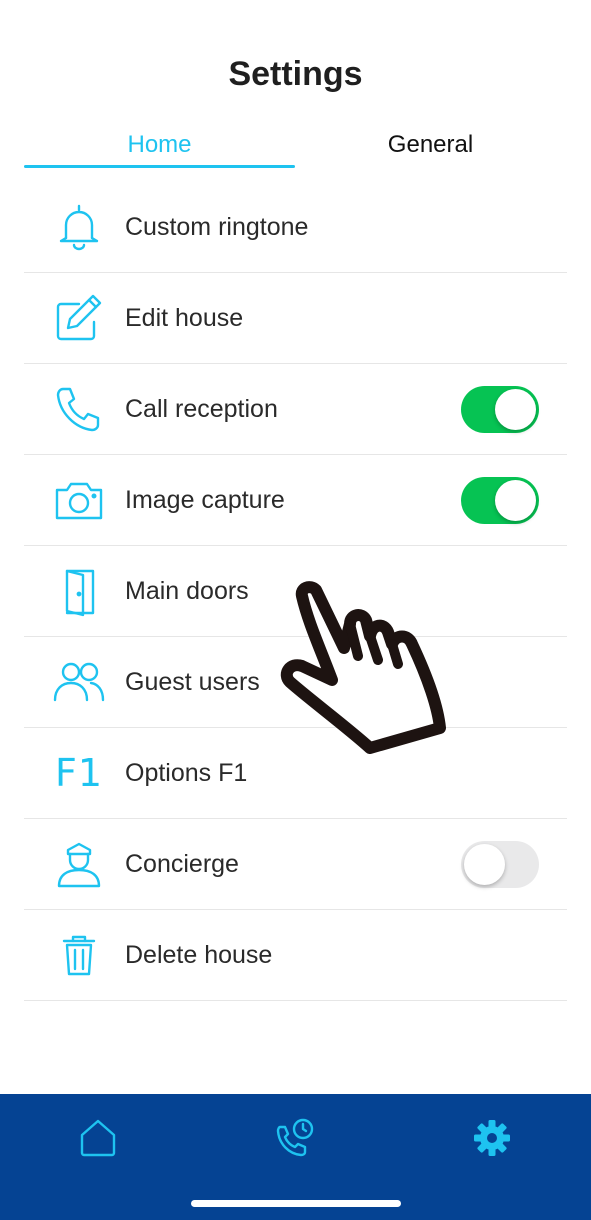 The width and height of the screenshot is (591, 1220). What do you see at coordinates (296, 1203) in the screenshot?
I see `home-indicator-bar` at bounding box center [296, 1203].